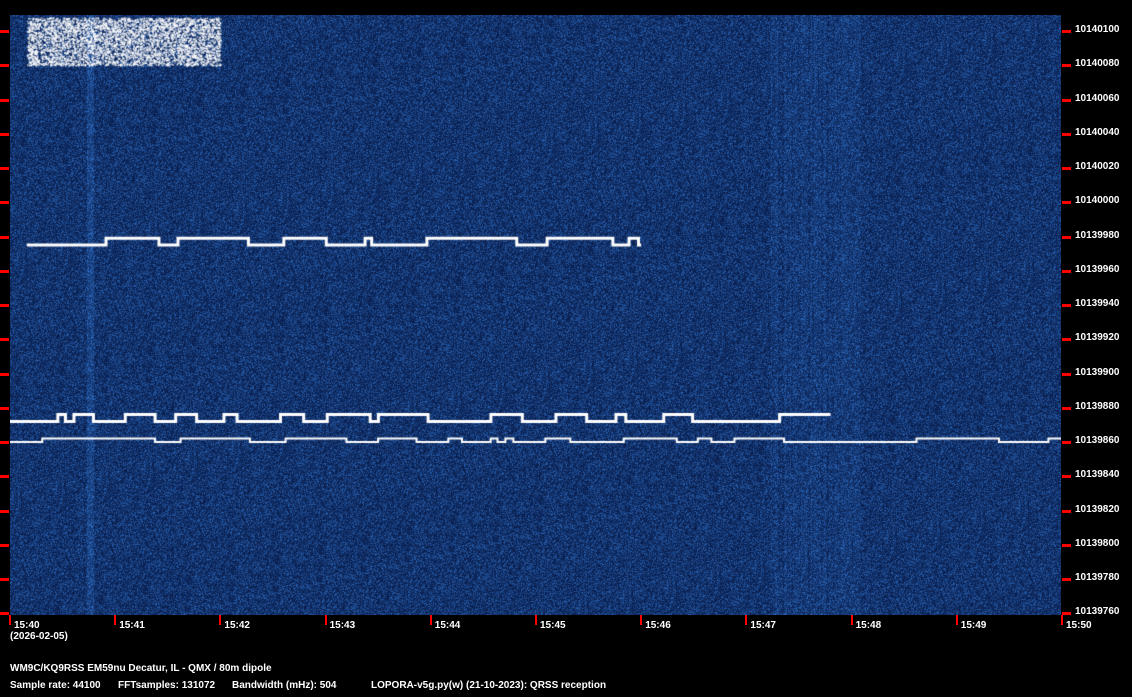 The image size is (1132, 697). I want to click on fft-samples-label: FFTsamples: 131072, so click(167, 685).